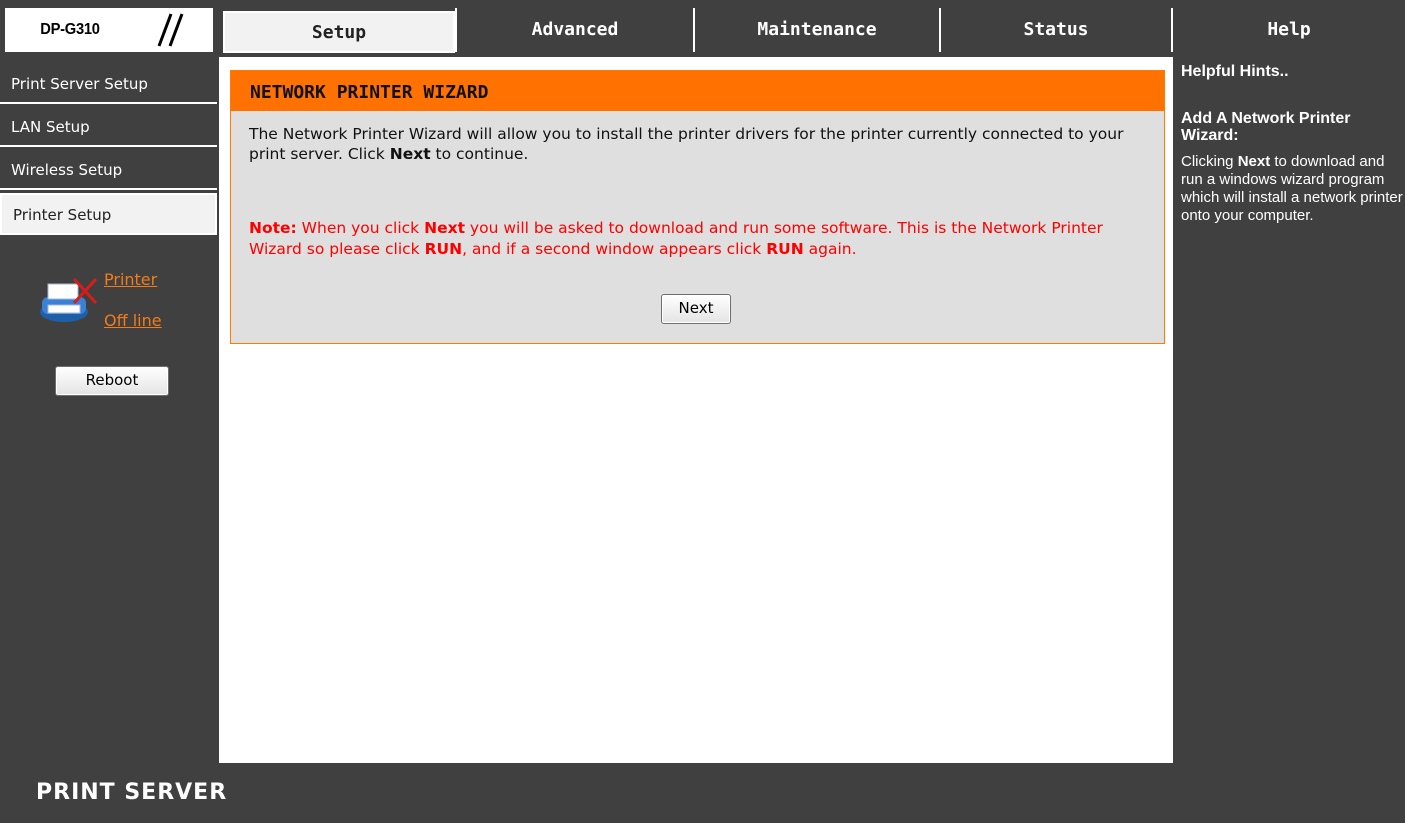  Describe the element at coordinates (132, 792) in the screenshot. I see `footer-product-label: PRINT SERVER` at that location.